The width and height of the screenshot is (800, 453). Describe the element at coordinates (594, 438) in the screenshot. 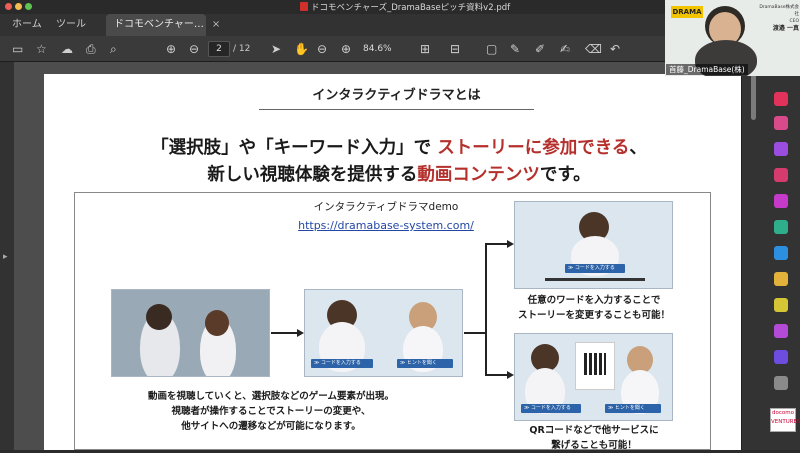

I see `qr-code-caption: QRコードなどで他サービスに 繋げることも可能！` at that location.